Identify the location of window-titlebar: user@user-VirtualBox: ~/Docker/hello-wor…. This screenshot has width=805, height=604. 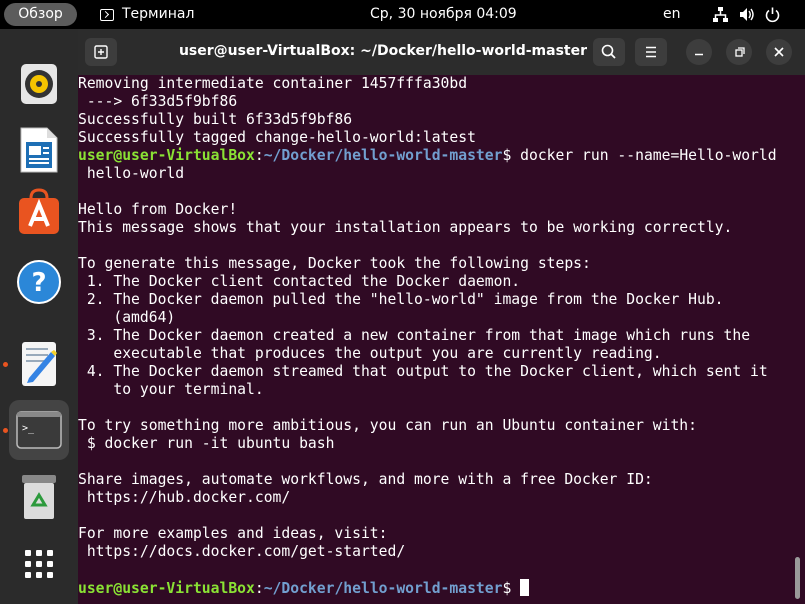
(441, 52).